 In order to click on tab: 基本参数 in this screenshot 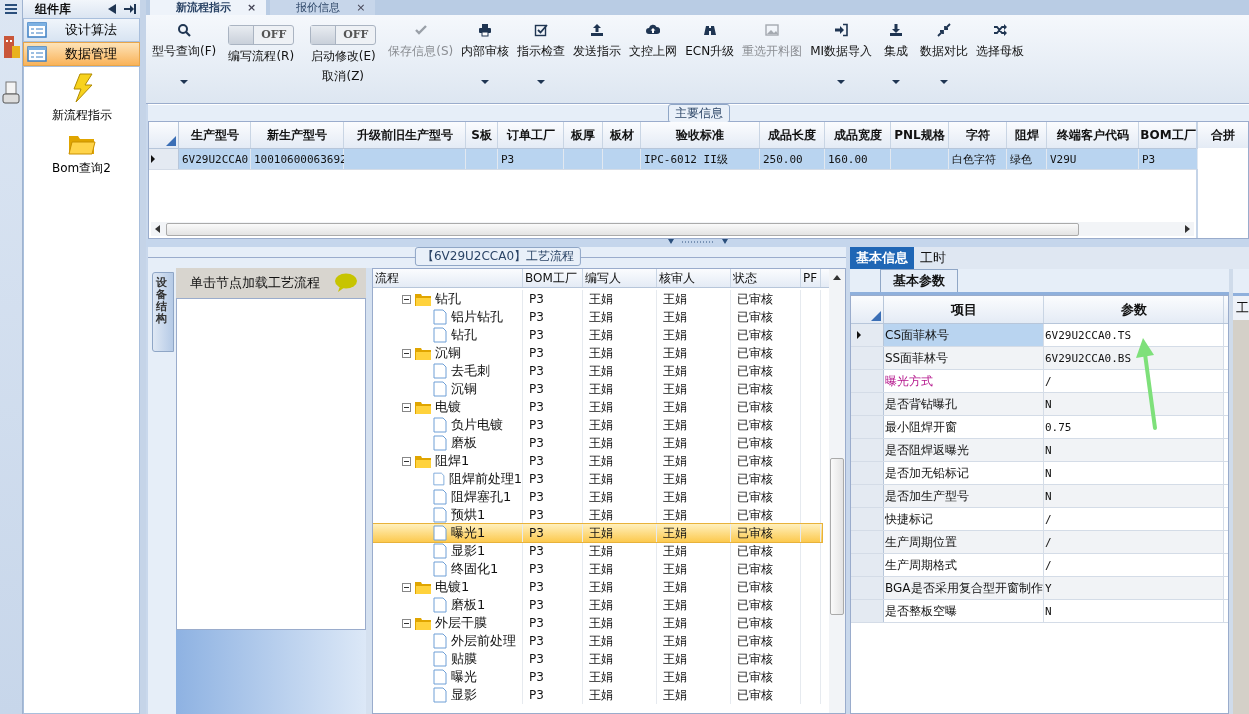, I will do `click(919, 280)`.